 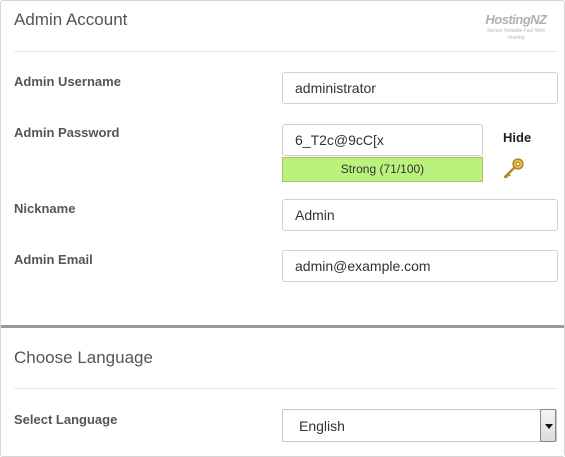 What do you see at coordinates (322, 426) in the screenshot?
I see `language-select-value: English` at bounding box center [322, 426].